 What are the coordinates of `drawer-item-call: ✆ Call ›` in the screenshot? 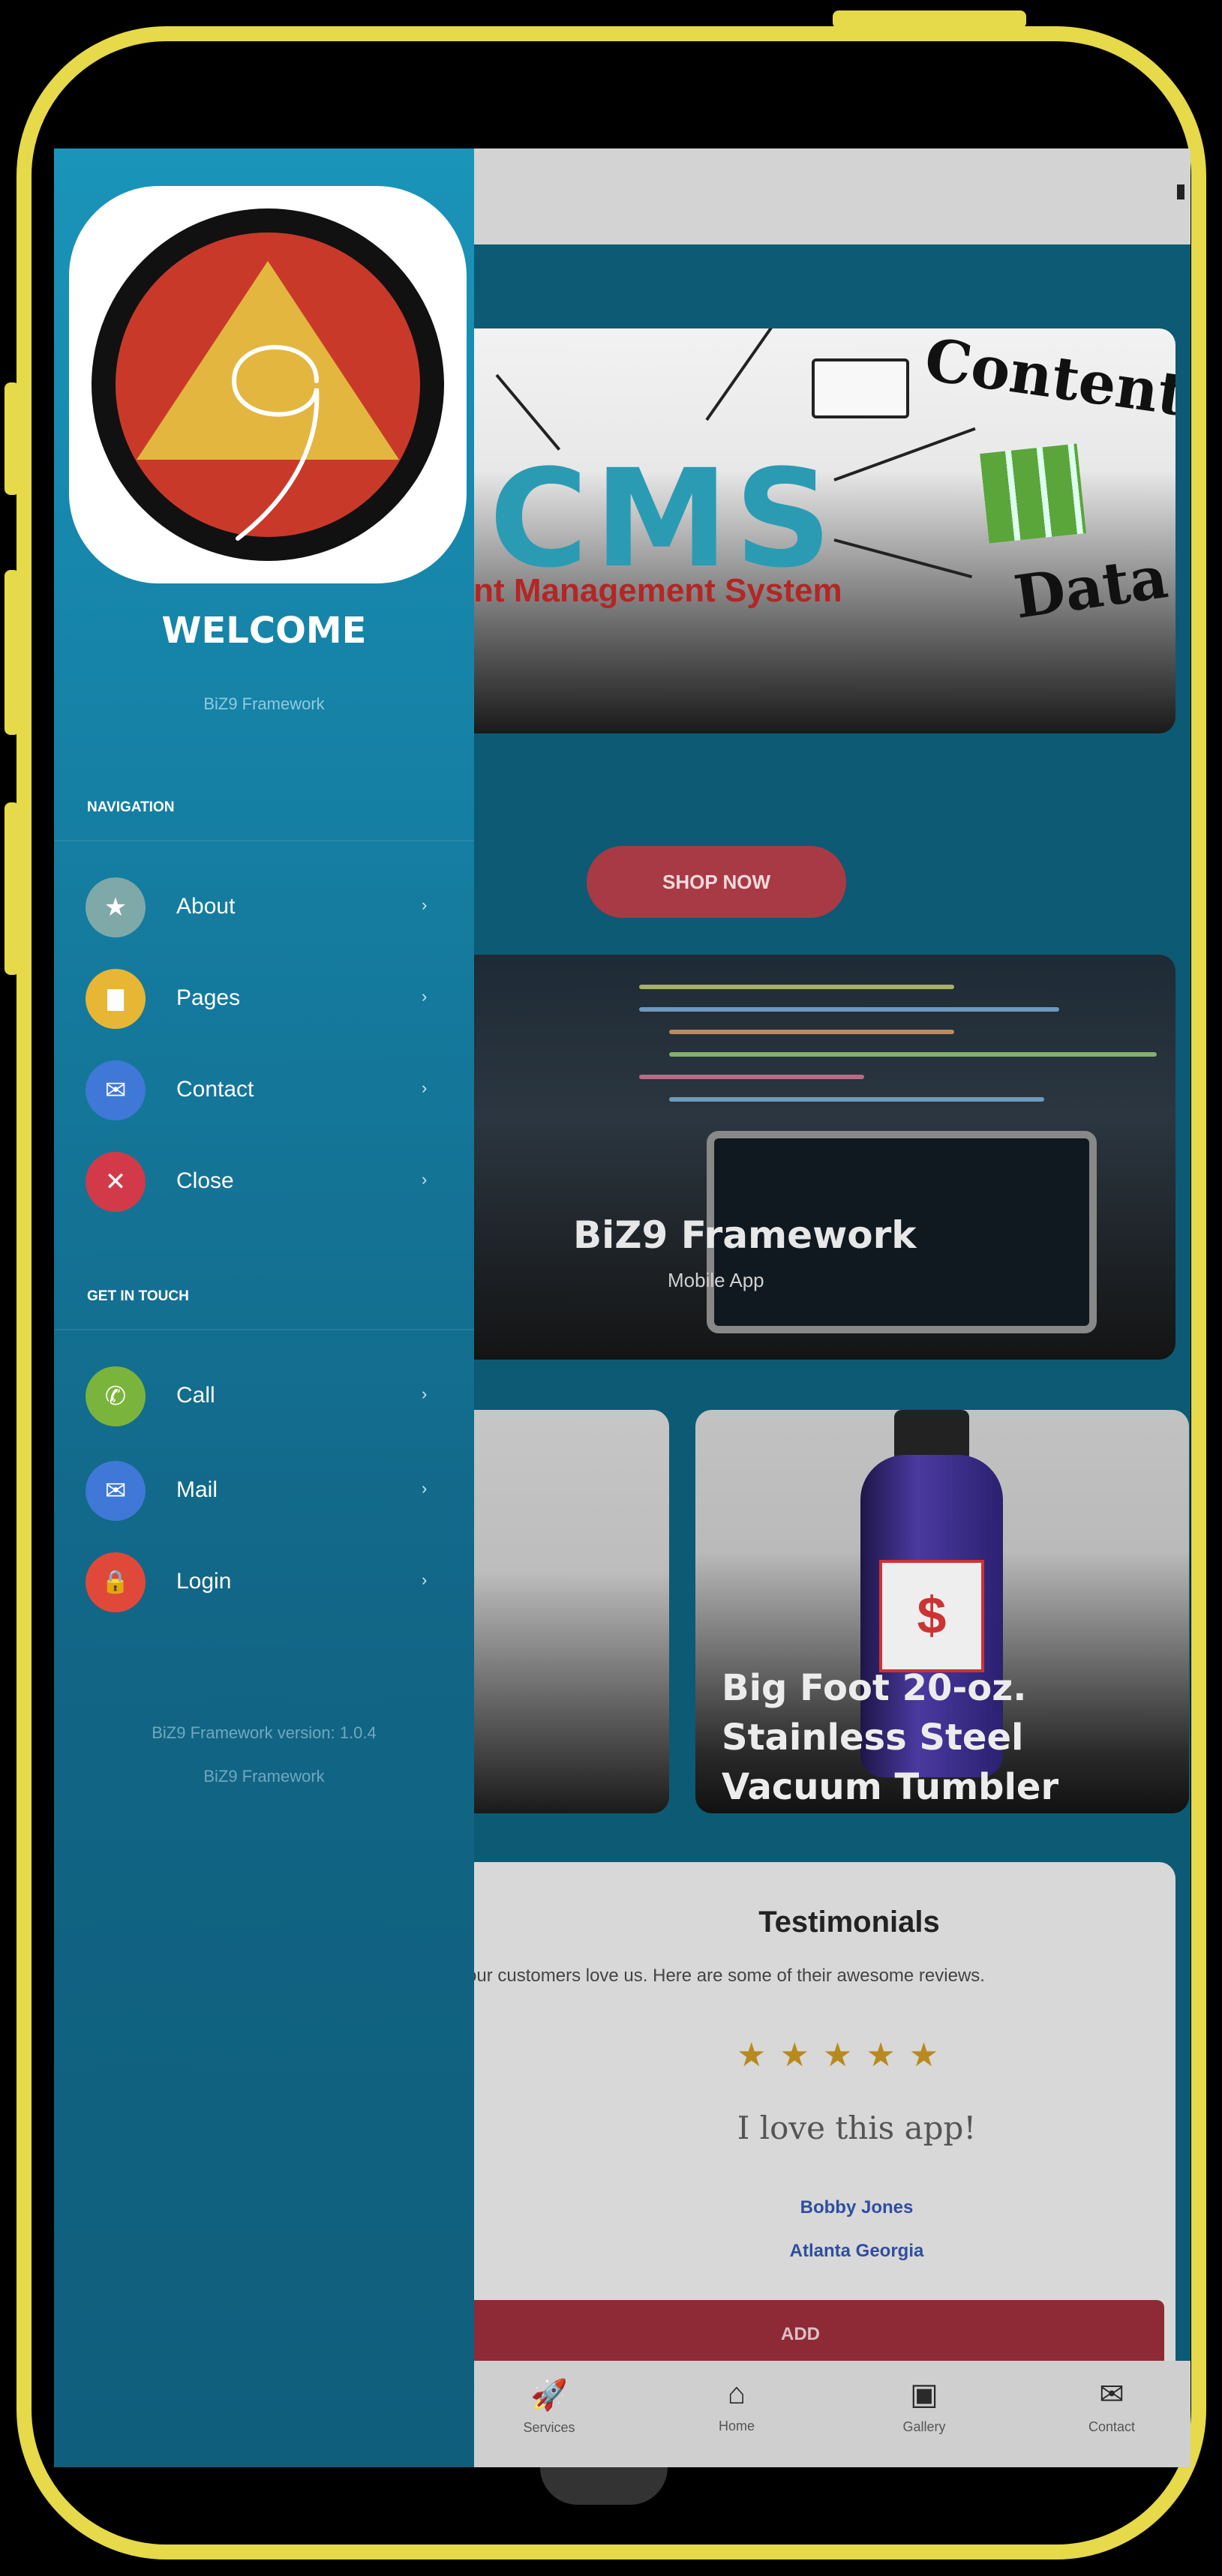 It's located at (264, 1397).